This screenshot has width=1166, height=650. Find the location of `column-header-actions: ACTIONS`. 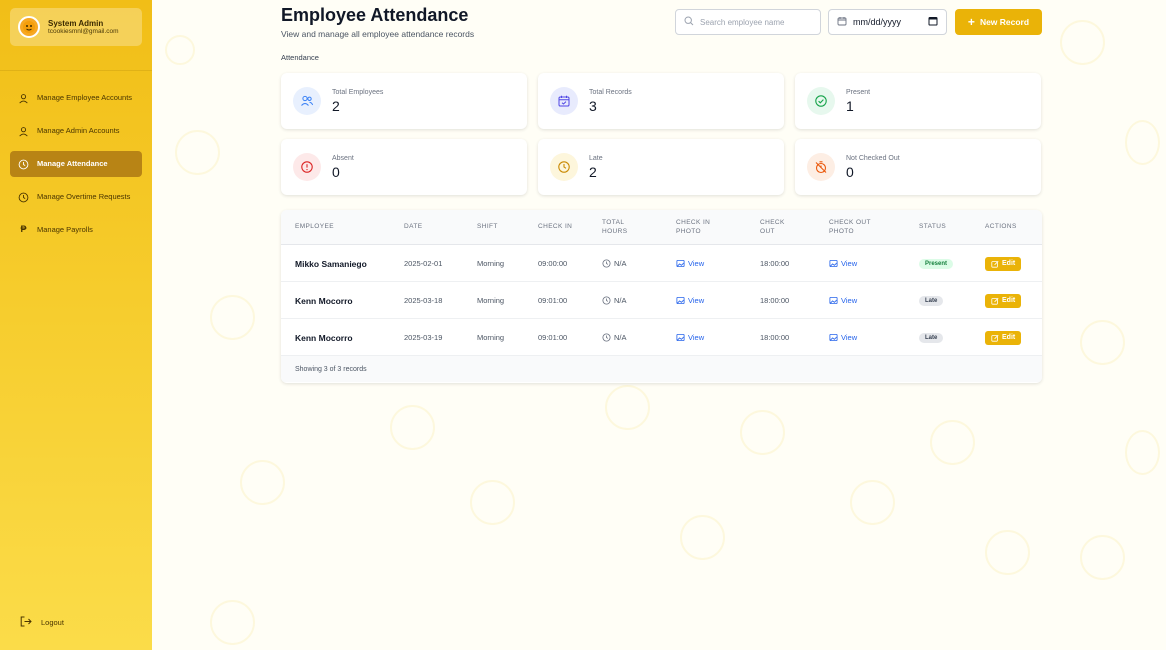

column-header-actions: ACTIONS is located at coordinates (1001, 227).